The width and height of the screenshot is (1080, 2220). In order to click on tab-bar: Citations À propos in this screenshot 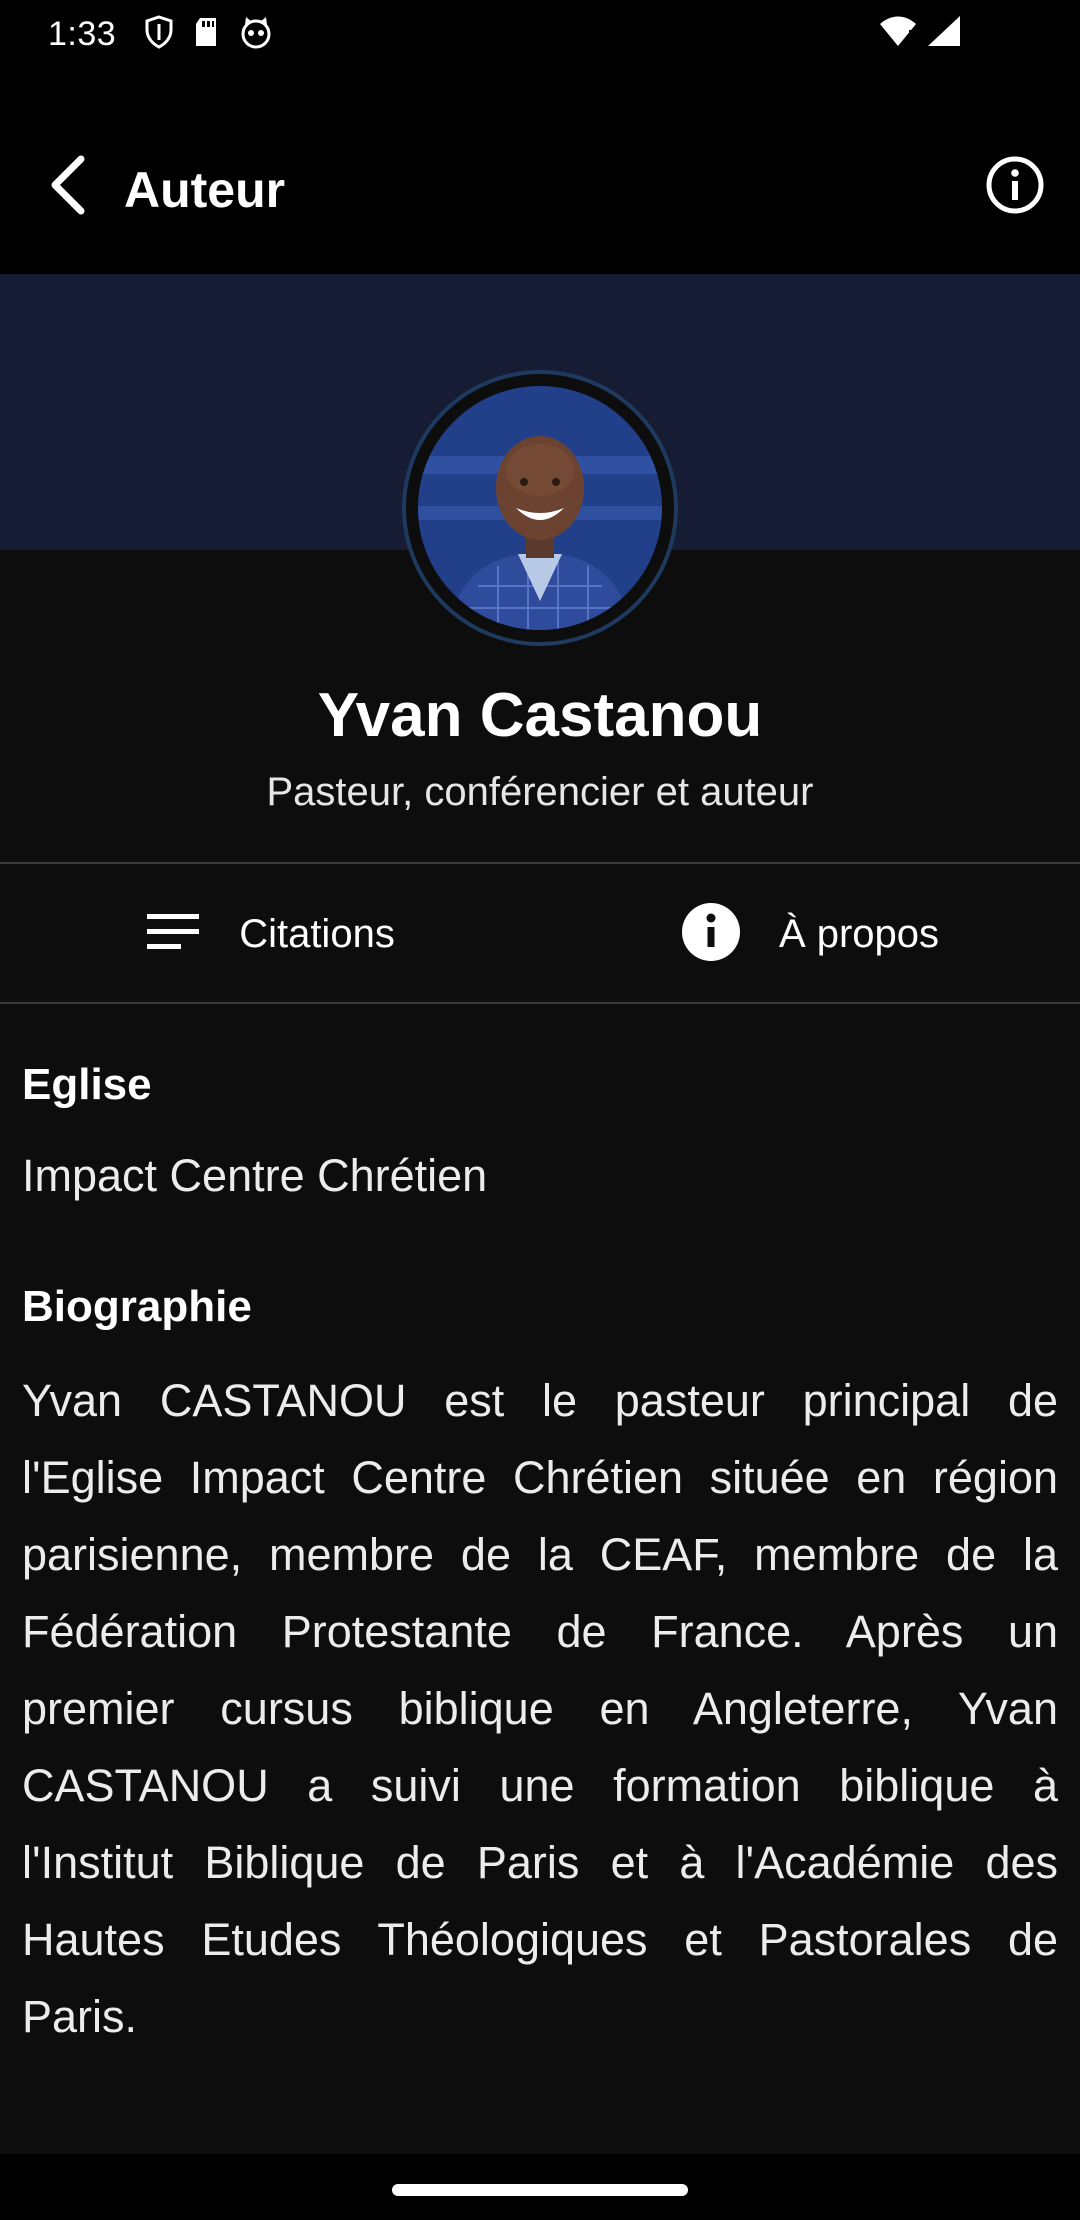, I will do `click(540, 934)`.